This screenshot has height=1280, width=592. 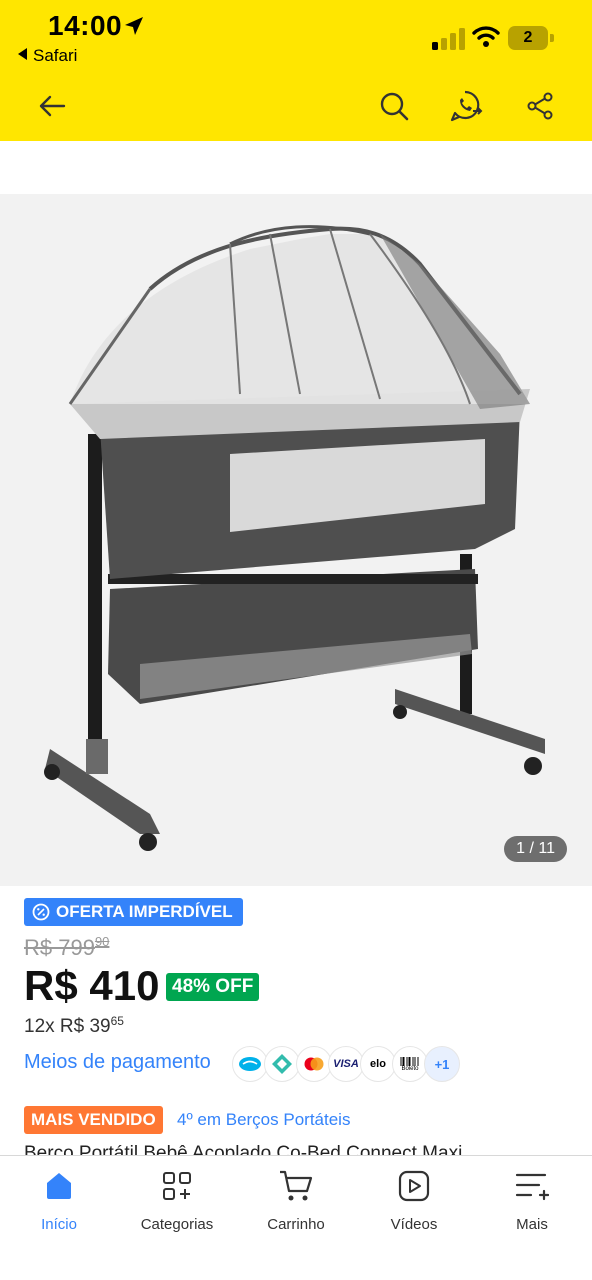 I want to click on nav-item-more: Mais, so click(x=532, y=1200).